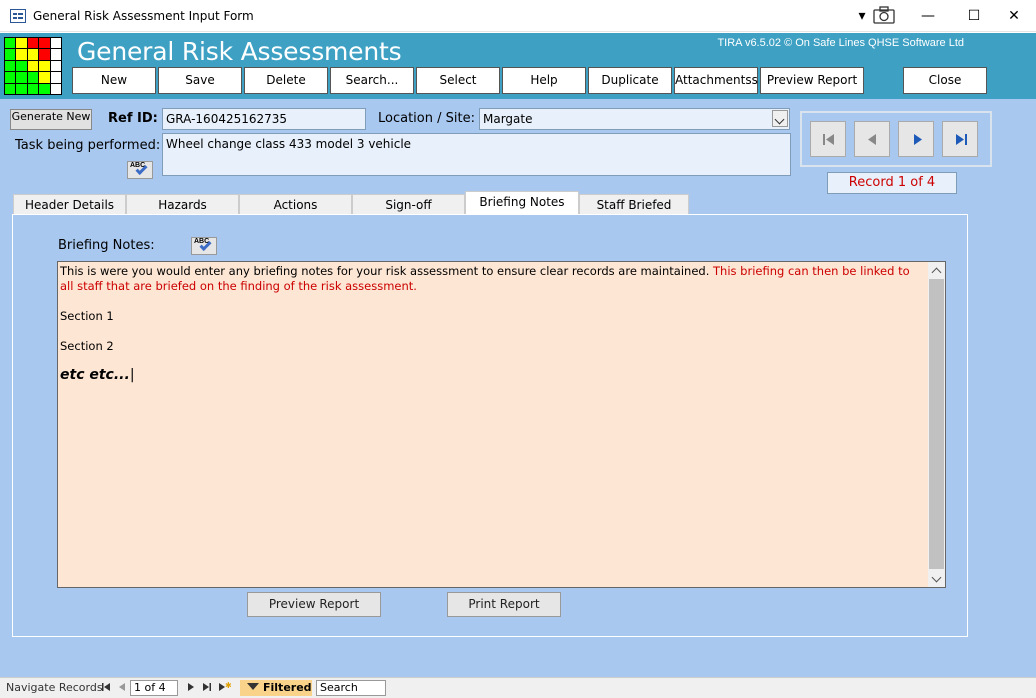  I want to click on attachments-button: Attachmentss, so click(716, 80).